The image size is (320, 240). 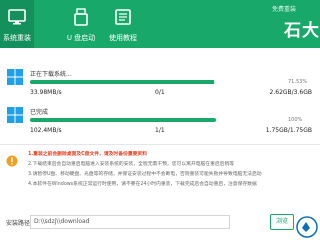 What do you see at coordinates (39, 112) in the screenshot?
I see `task-status-label: 已完成` at bounding box center [39, 112].